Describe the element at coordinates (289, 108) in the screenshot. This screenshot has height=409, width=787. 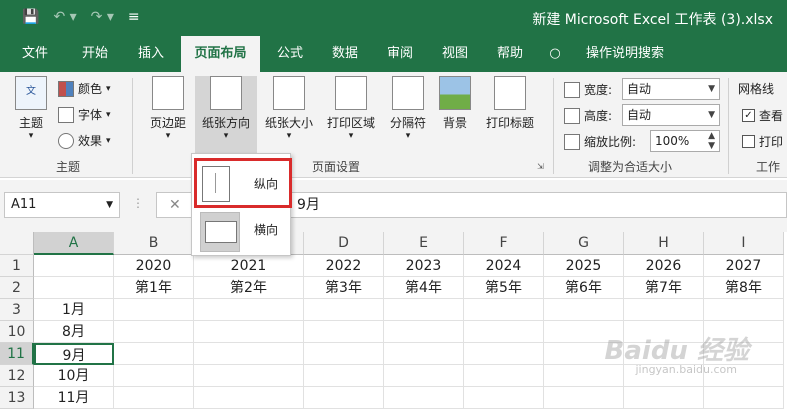
I see `size-button: 纸张大小 ▾` at that location.